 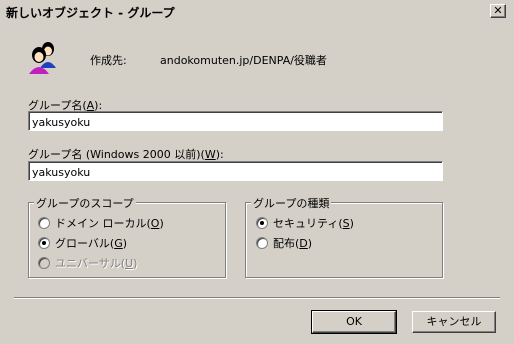 I want to click on type-distribution-radio: 配布(D), so click(x=284, y=243).